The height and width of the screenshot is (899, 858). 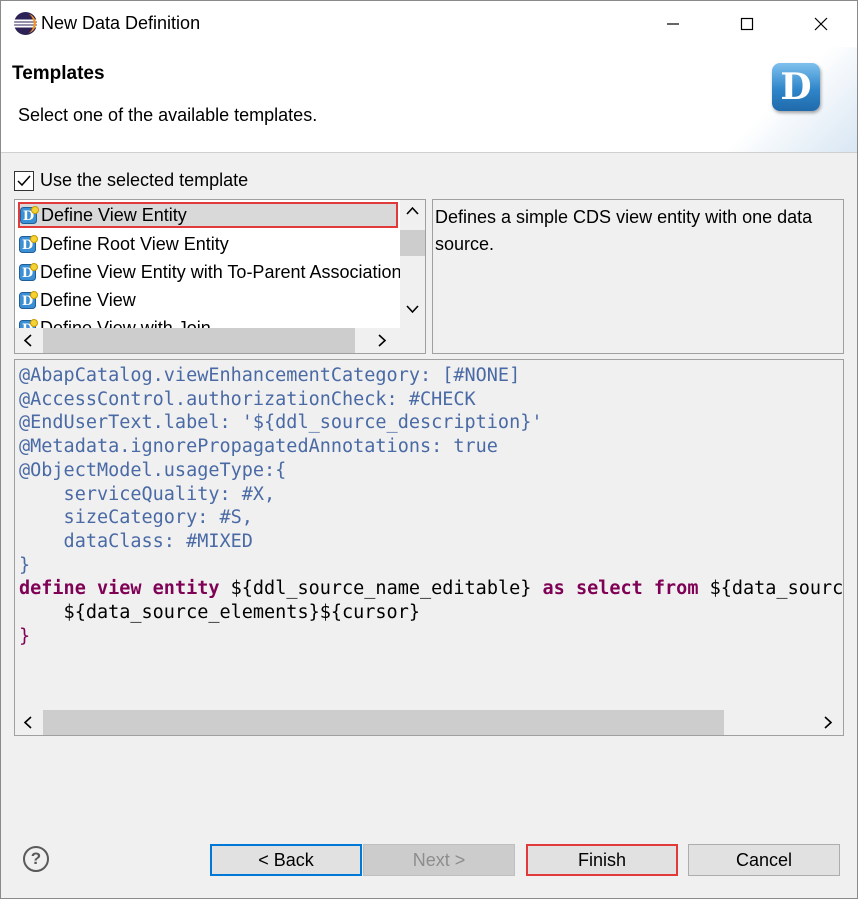 What do you see at coordinates (134, 243) in the screenshot?
I see `template-item-label: Define Root View Entity` at bounding box center [134, 243].